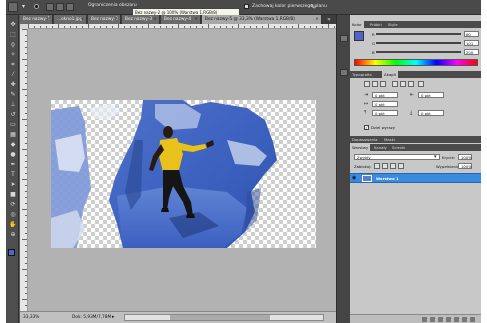  Describe the element at coordinates (13, 204) in the screenshot. I see `3d-rotate-icon: ⟳` at that location.